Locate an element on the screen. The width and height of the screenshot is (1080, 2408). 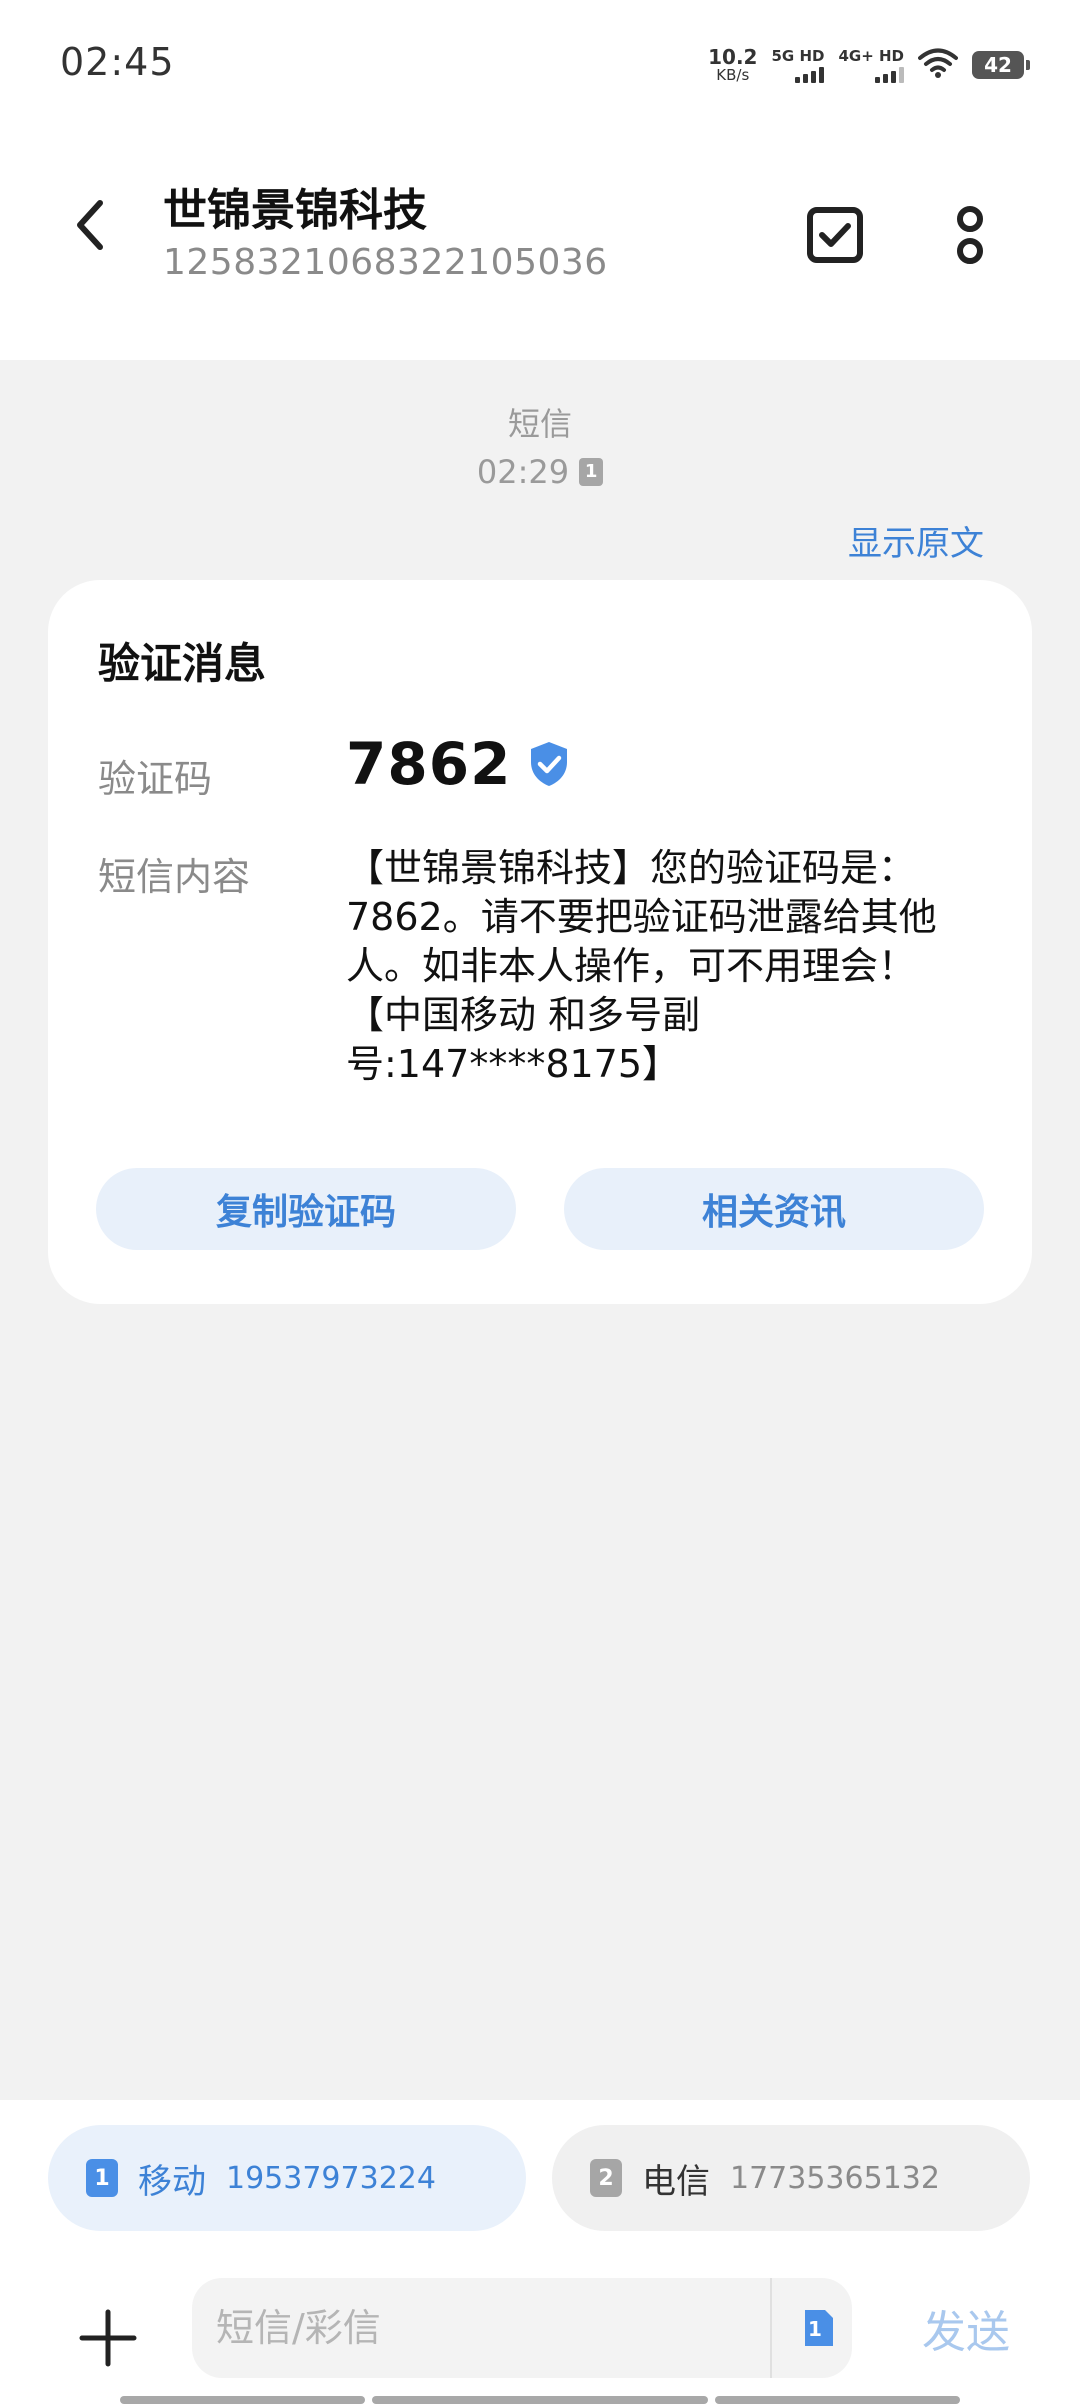
related-info-button: 相关资讯 is located at coordinates (774, 1209).